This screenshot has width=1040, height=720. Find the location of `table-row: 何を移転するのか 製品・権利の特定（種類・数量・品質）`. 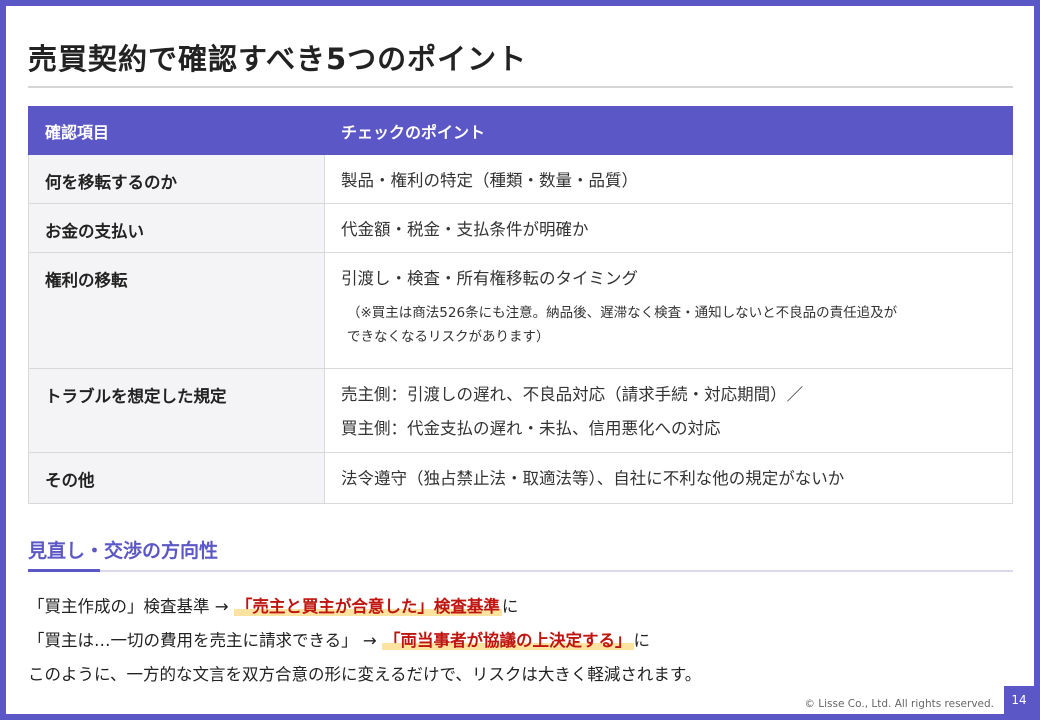

table-row: 何を移転するのか 製品・権利の特定（種類・数量・品質） is located at coordinates (520, 179).